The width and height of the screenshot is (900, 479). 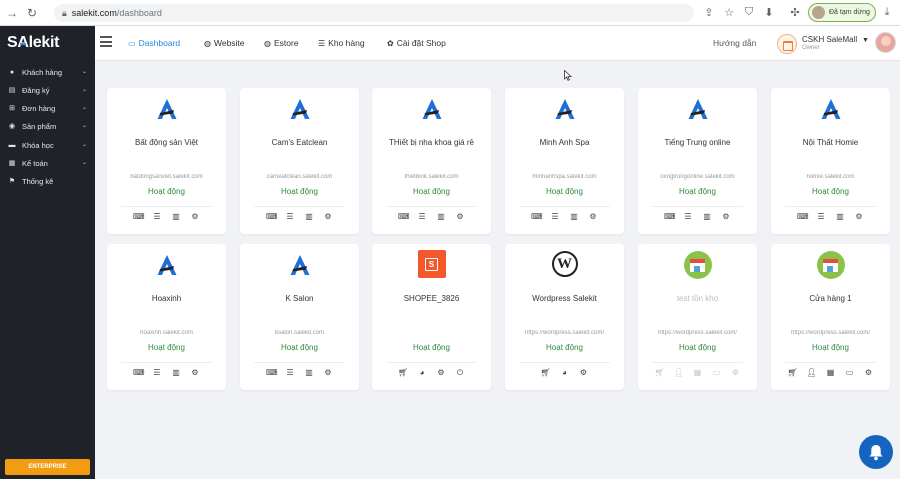 I want to click on shop-domain: homie.salekit.com, so click(x=830, y=177).